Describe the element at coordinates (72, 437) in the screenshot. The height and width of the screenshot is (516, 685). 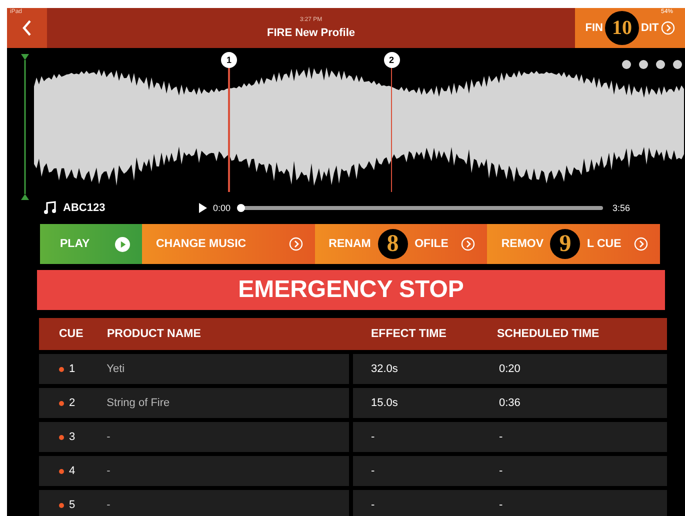
I see `cue-number: 3` at that location.